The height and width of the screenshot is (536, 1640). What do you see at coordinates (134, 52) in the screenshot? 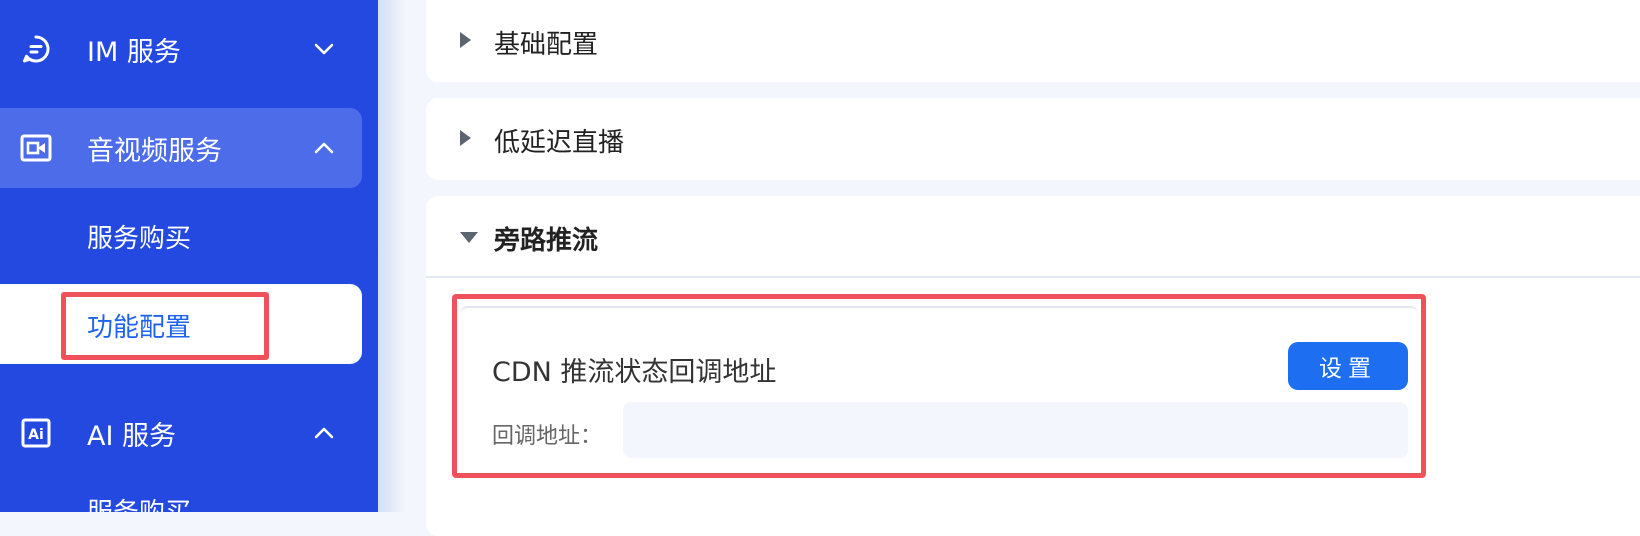
I see `nav-group-label: IM 服务` at bounding box center [134, 52].